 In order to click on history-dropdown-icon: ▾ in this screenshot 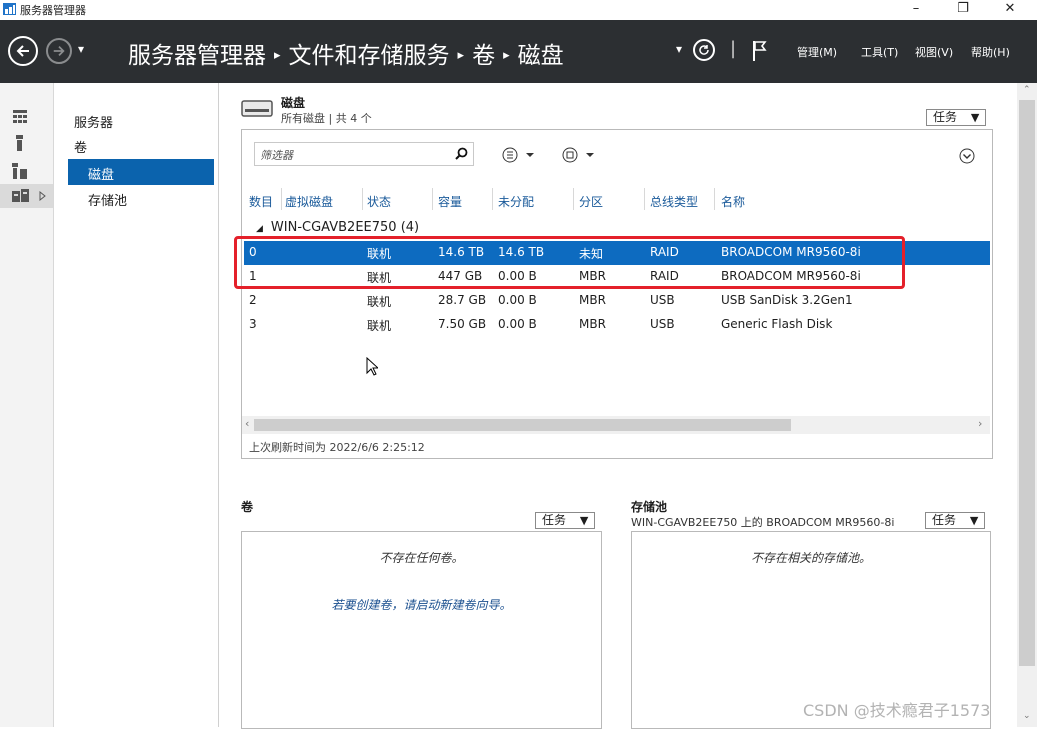, I will do `click(81, 49)`.